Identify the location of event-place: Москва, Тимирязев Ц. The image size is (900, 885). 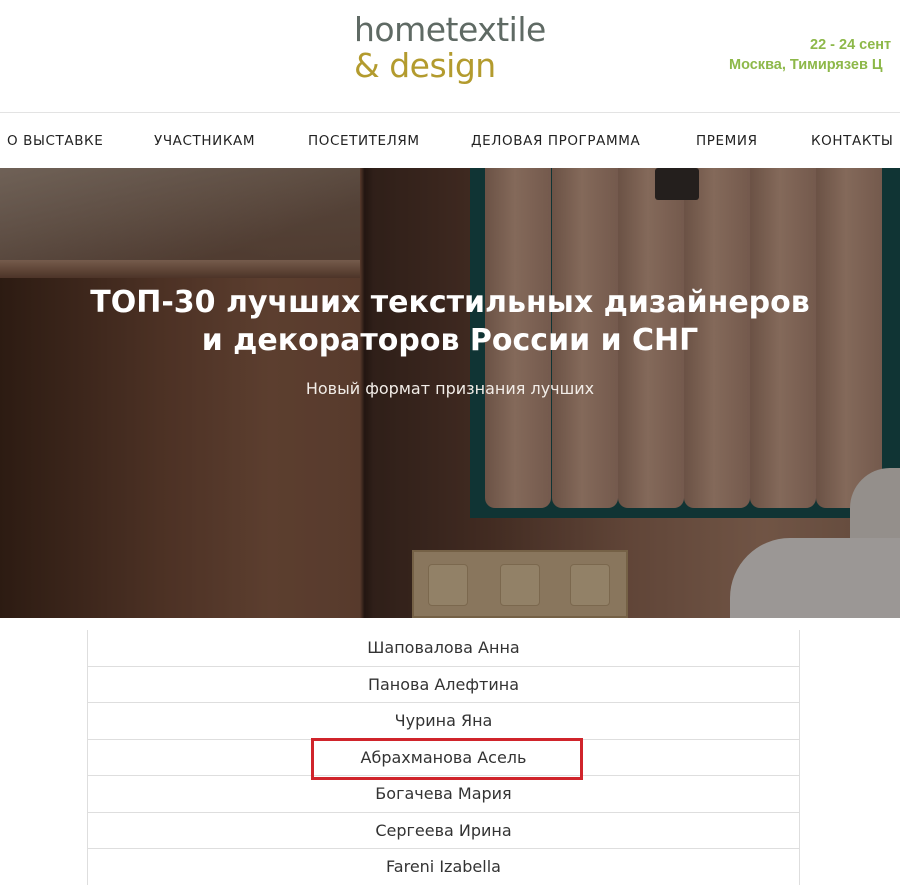
(806, 65).